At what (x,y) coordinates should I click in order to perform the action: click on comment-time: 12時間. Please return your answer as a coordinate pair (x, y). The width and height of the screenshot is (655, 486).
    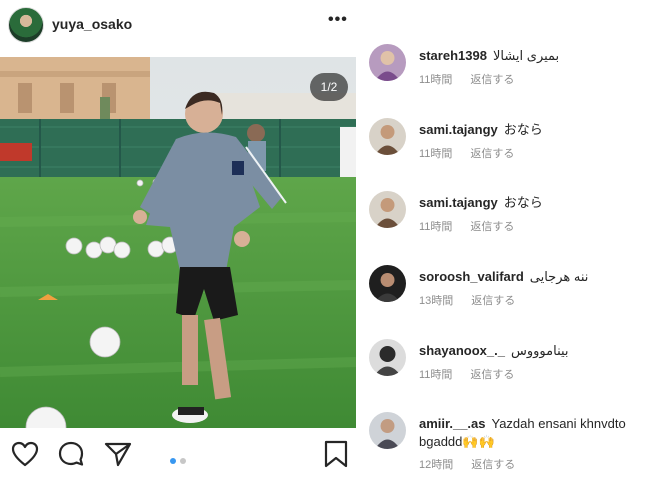
    Looking at the image, I should click on (436, 465).